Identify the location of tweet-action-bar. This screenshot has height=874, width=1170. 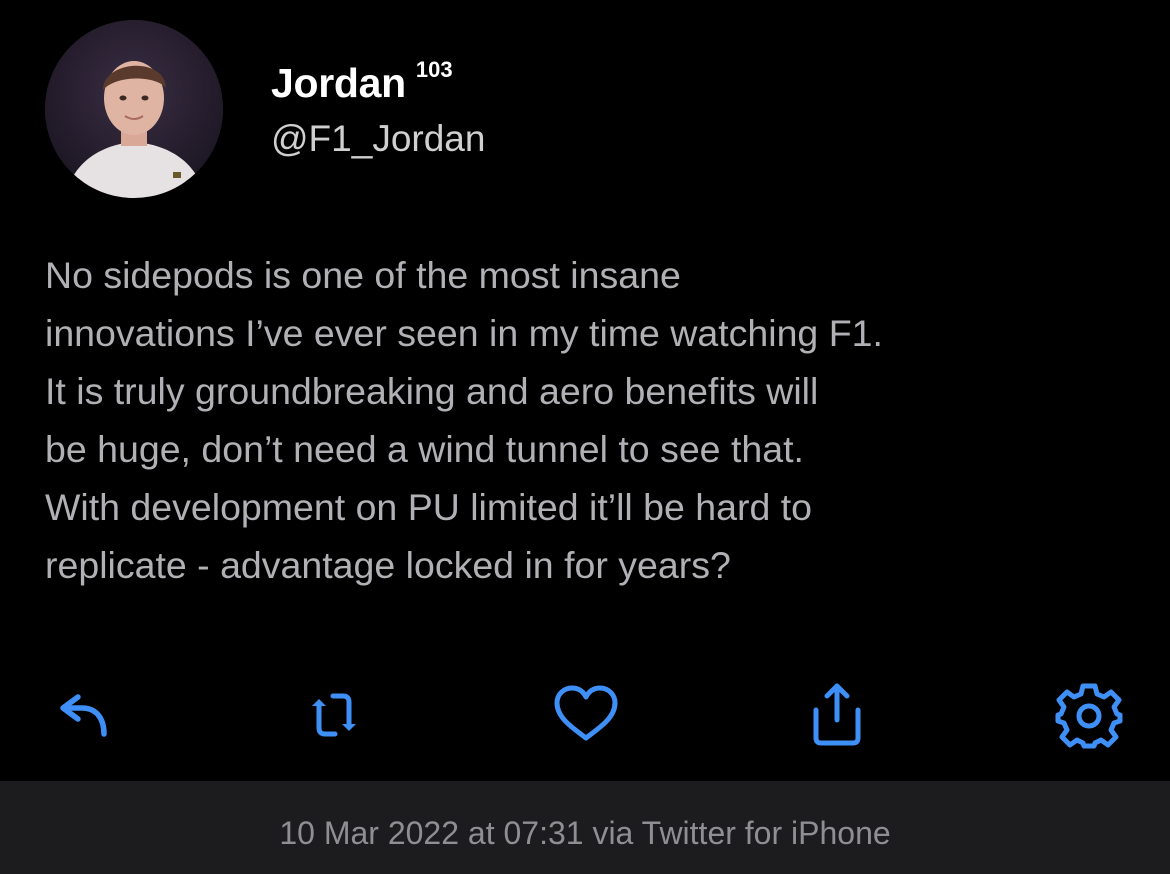
(585, 715).